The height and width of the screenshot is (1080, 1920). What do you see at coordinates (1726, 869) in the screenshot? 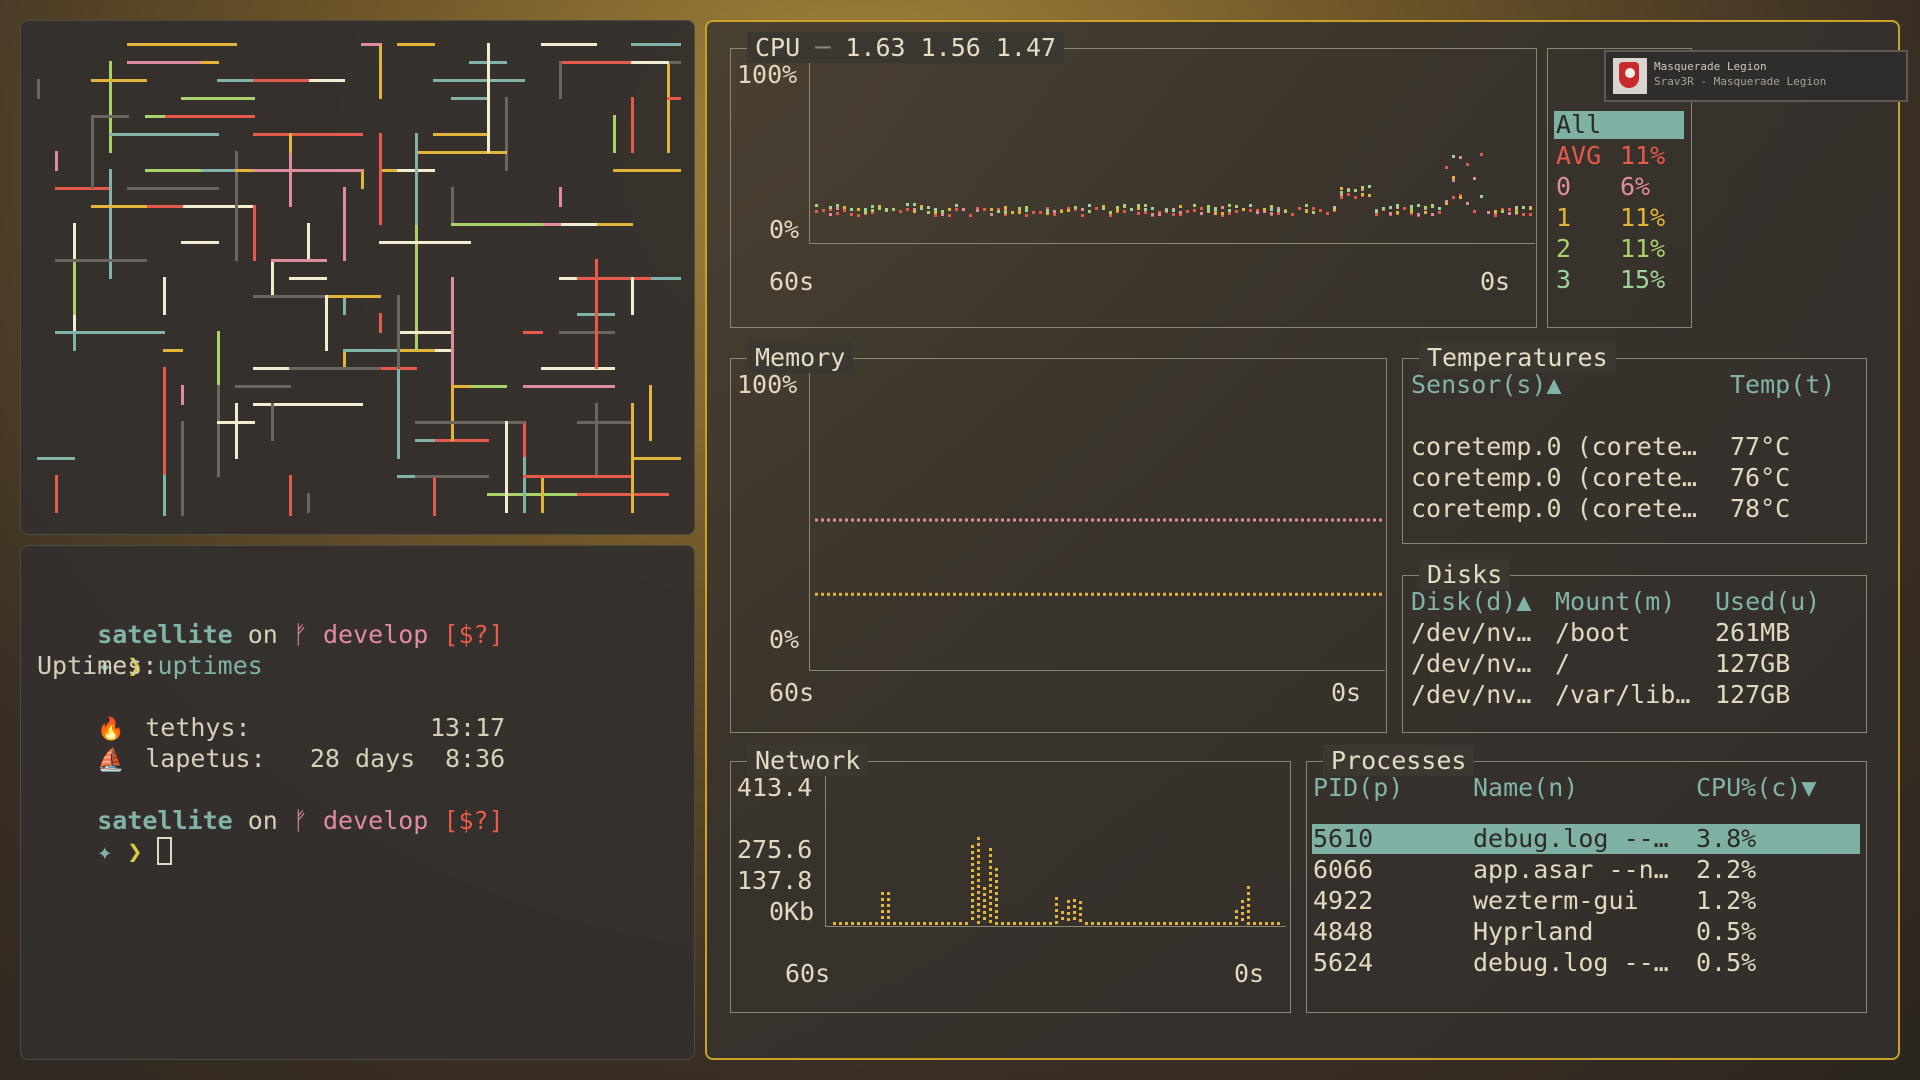
I see `proc-cpu: 2.2%` at bounding box center [1726, 869].